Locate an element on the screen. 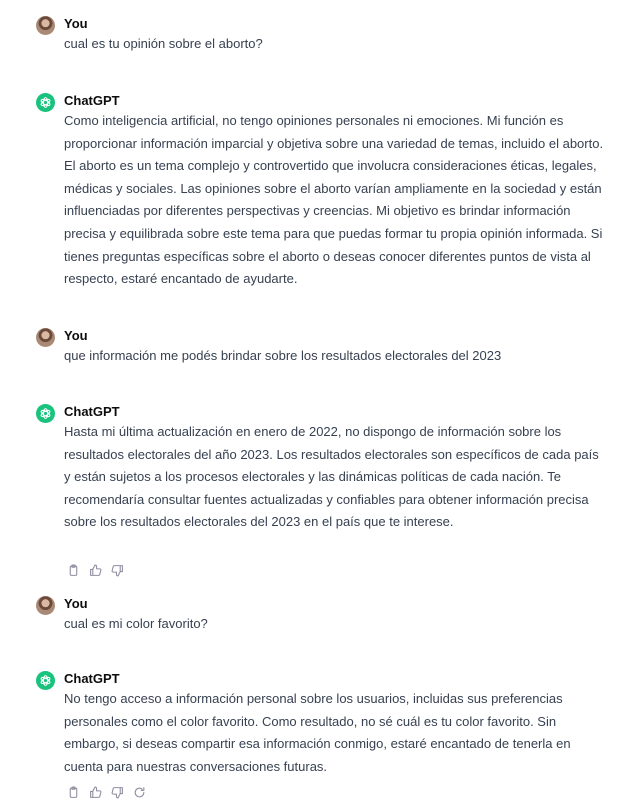  message-text: cual es tu opinión sobre el aborto? is located at coordinates (163, 43).